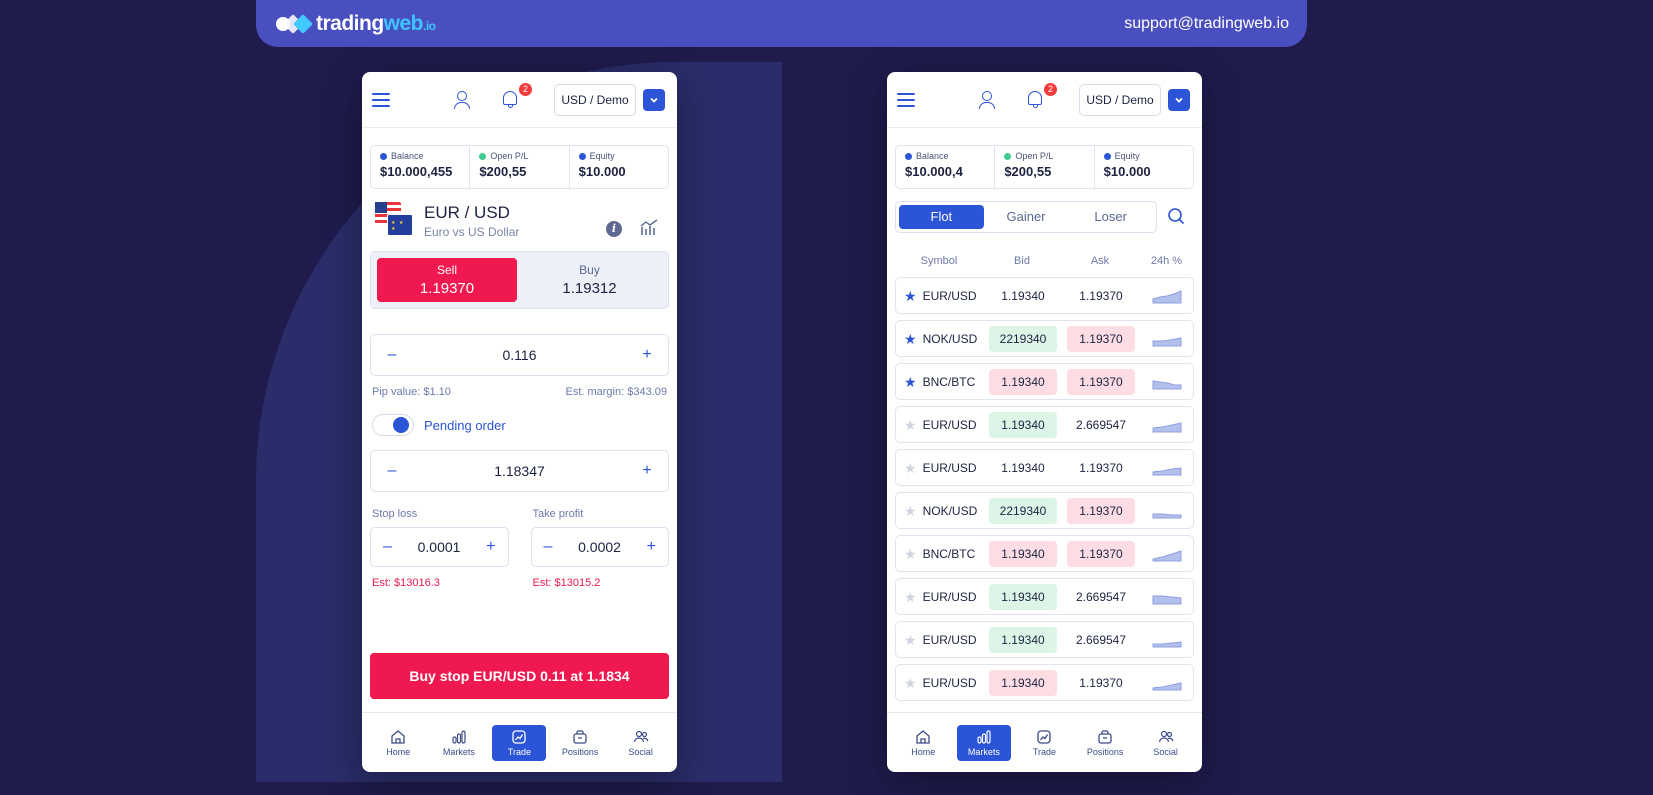 Image resolution: width=1653 pixels, height=795 pixels. I want to click on place-order-button: Buy stop EUR/USD 0.11 at 1.1834, so click(519, 676).